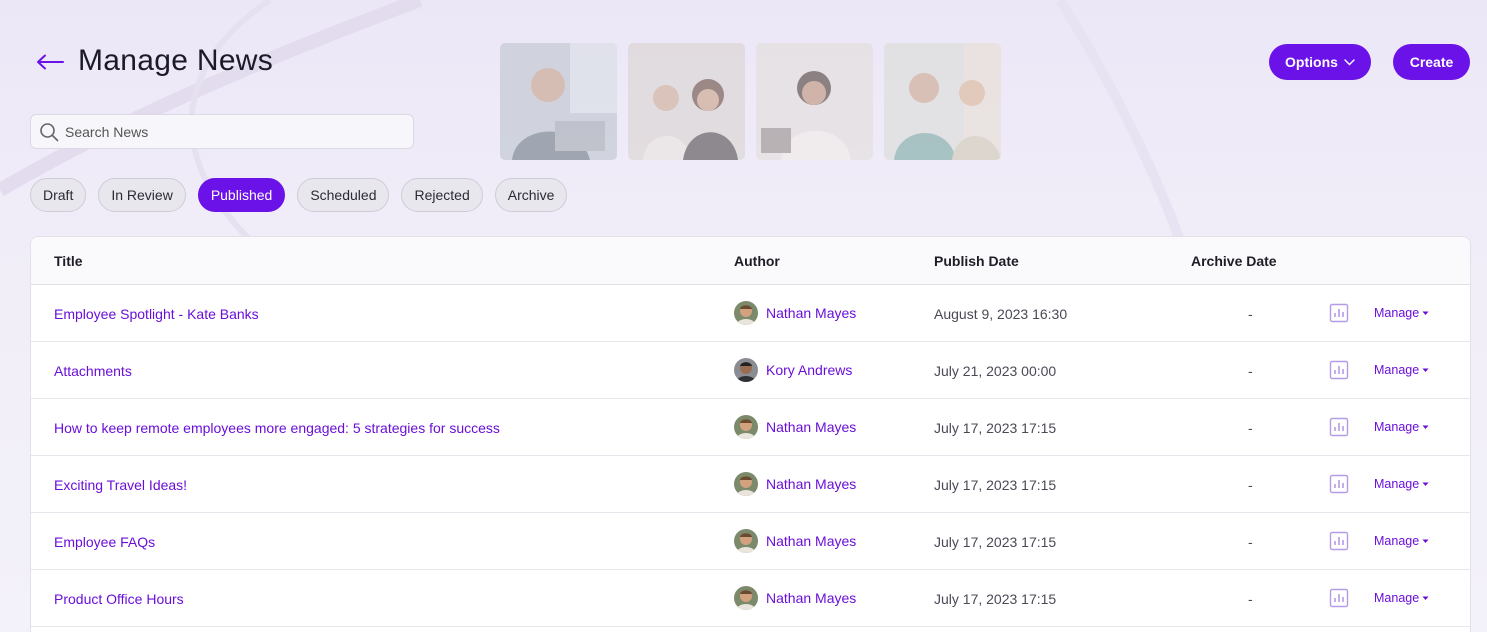 This screenshot has height=632, width=1487. I want to click on back-button, so click(50, 62).